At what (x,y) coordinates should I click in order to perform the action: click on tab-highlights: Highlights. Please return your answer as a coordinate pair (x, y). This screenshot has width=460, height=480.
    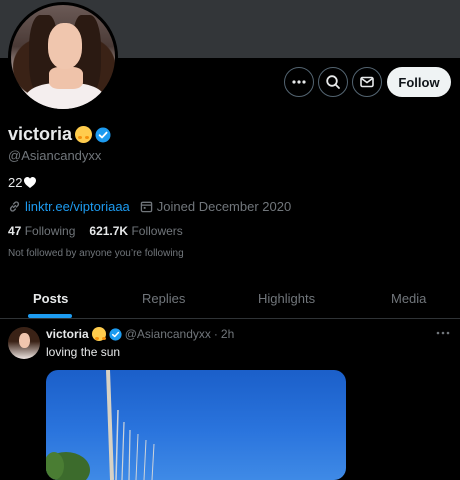
    Looking at the image, I should click on (286, 298).